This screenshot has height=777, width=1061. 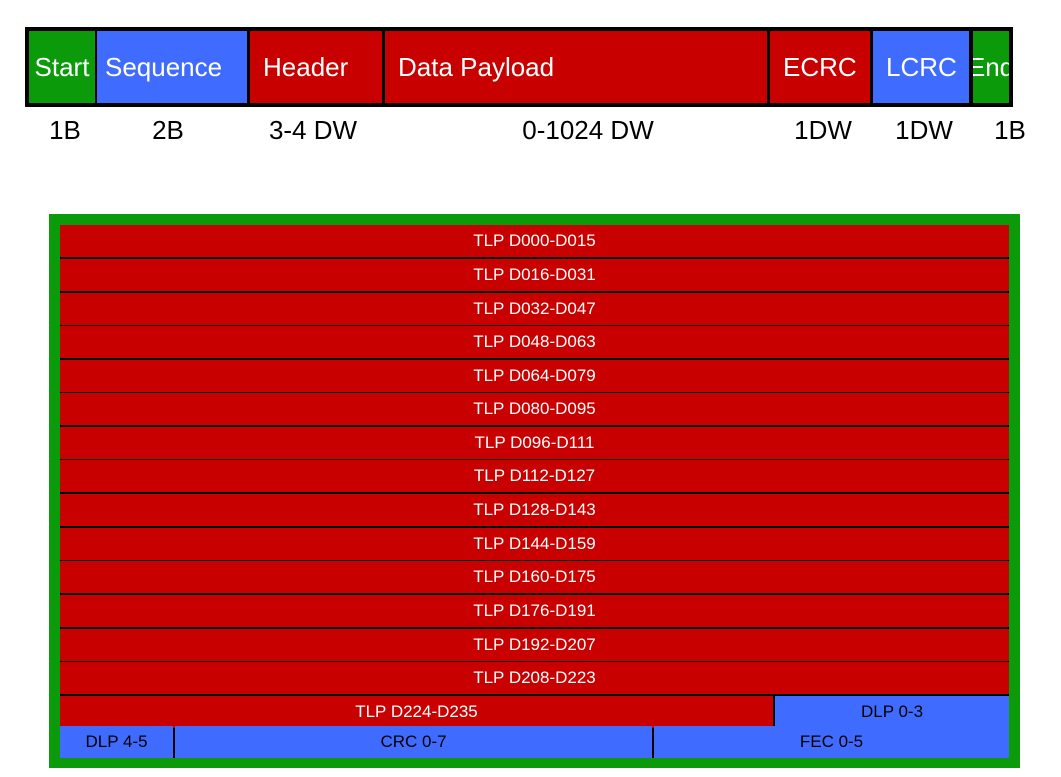 I want to click on flit-row: TLP D096-D111, so click(x=534, y=443).